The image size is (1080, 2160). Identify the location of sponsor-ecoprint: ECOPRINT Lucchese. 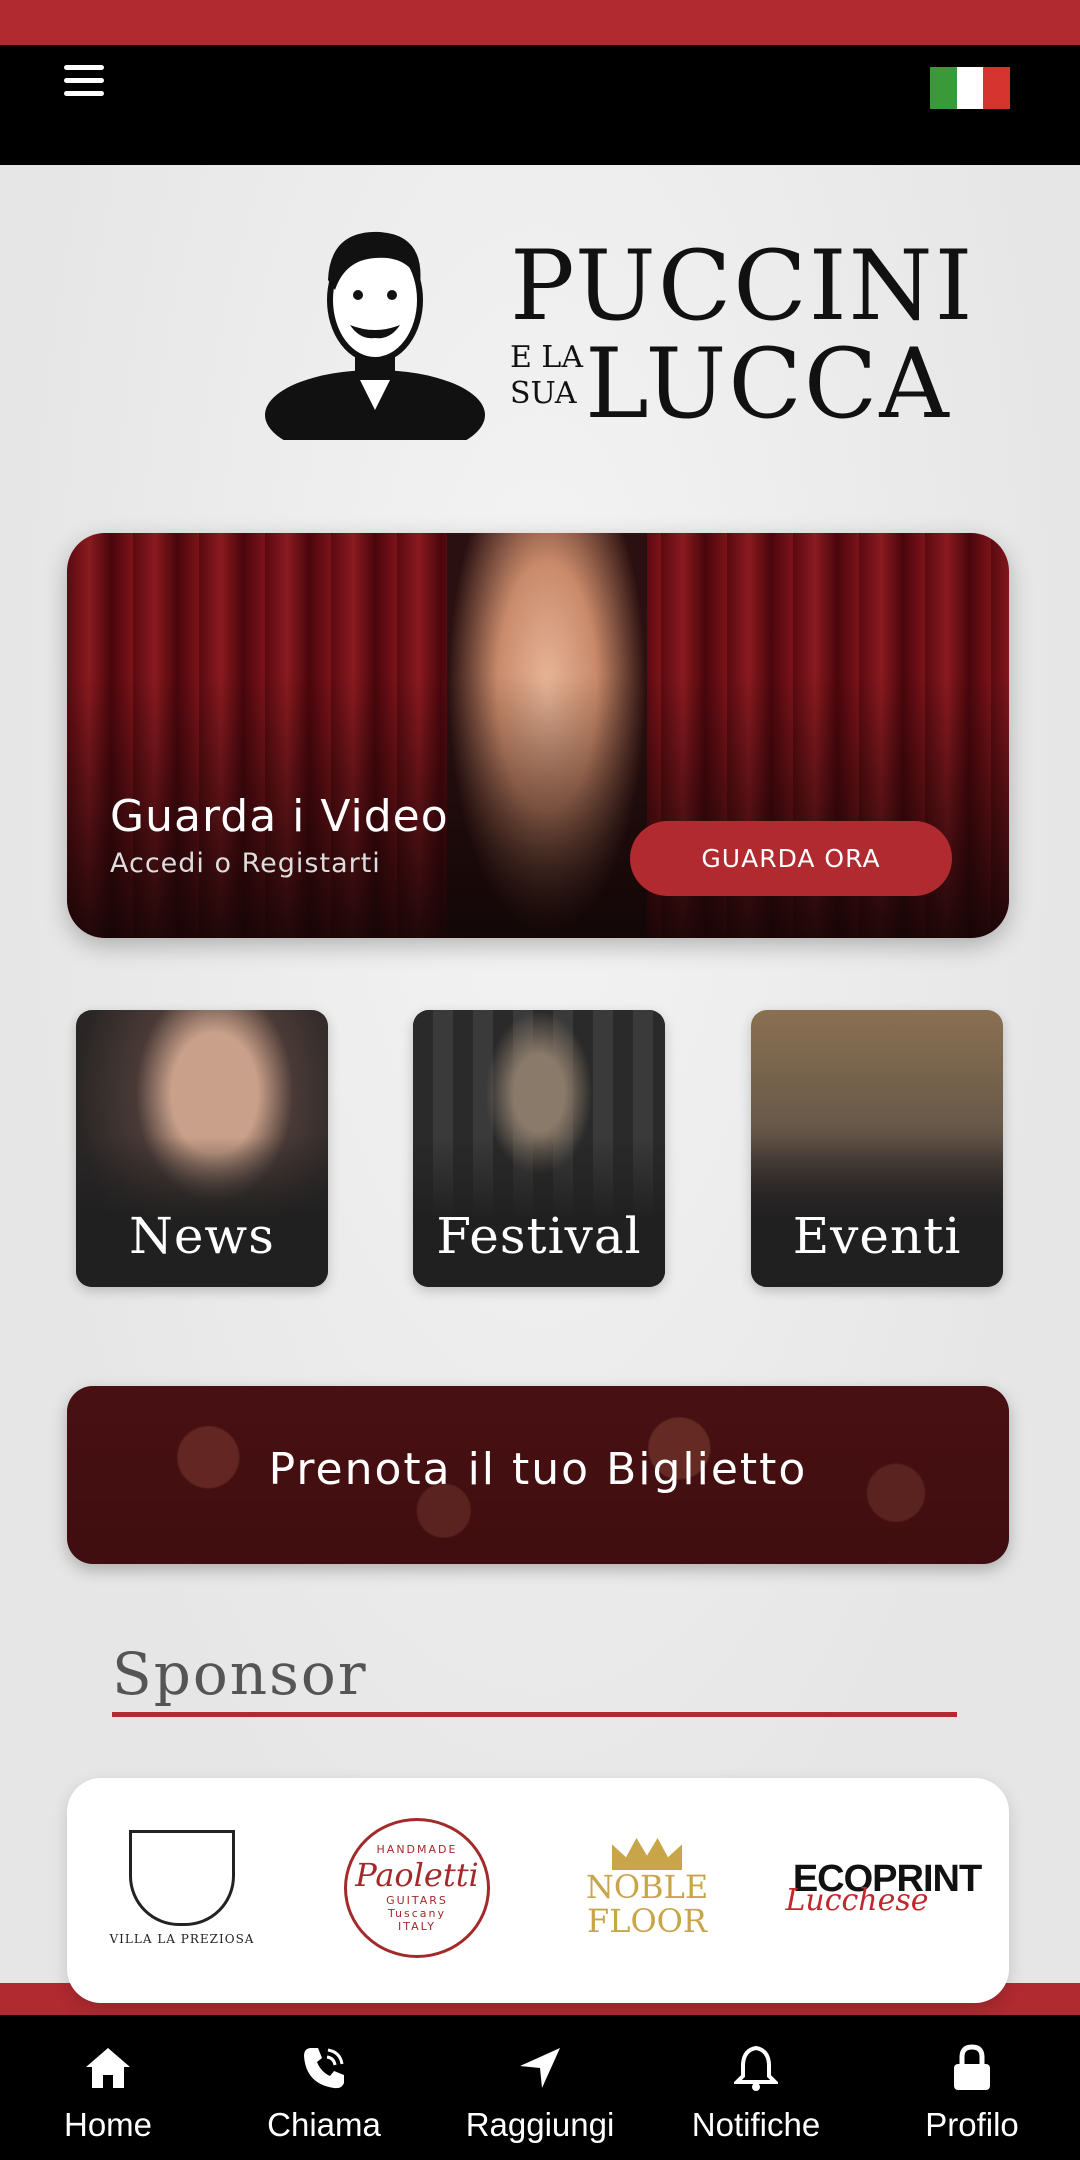
(887, 1888).